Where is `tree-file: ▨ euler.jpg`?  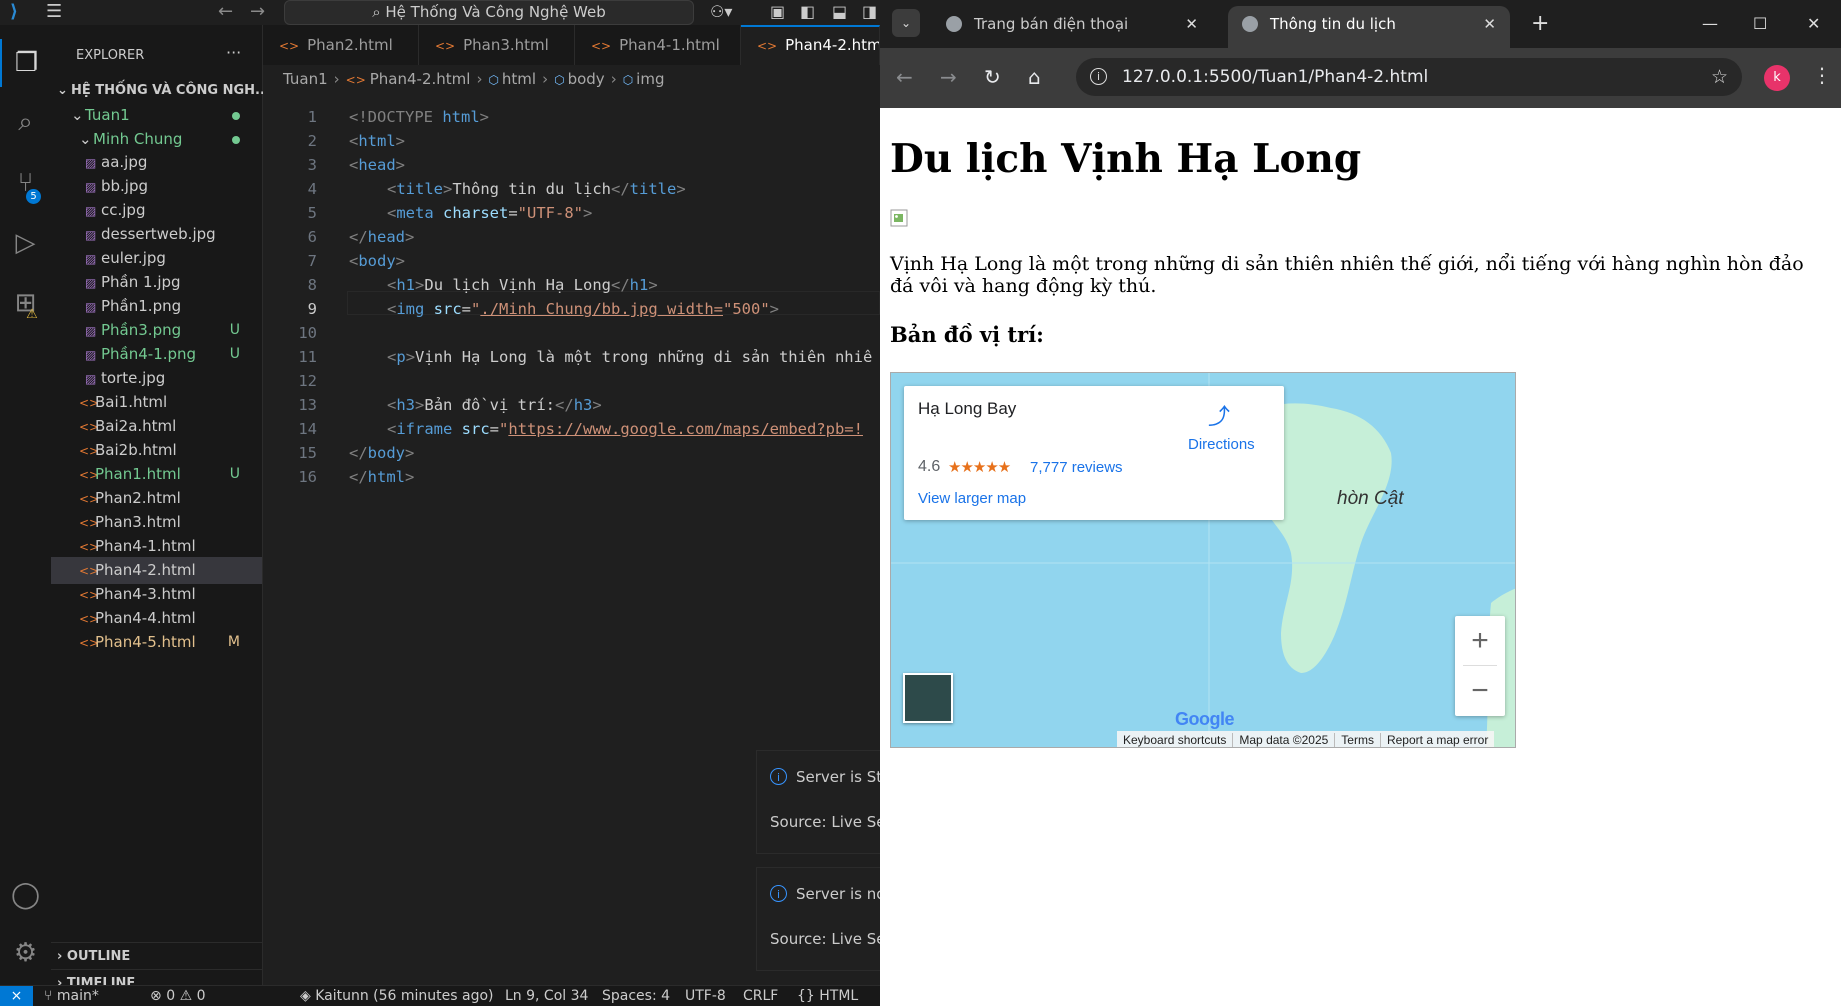 tree-file: ▨ euler.jpg is located at coordinates (156, 258).